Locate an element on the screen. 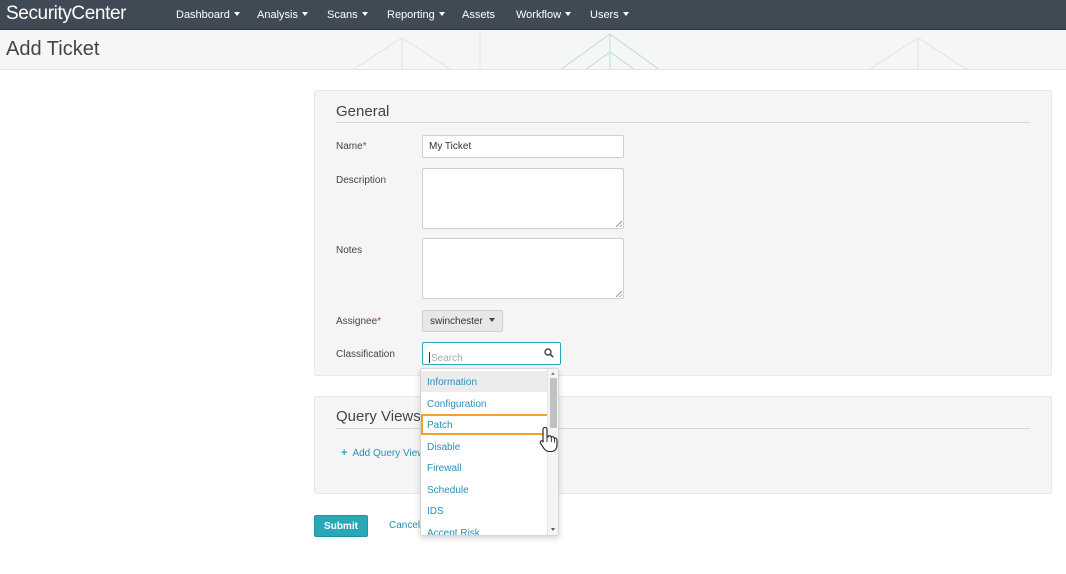  add-query-view-link: + Add Query View is located at coordinates (383, 453).